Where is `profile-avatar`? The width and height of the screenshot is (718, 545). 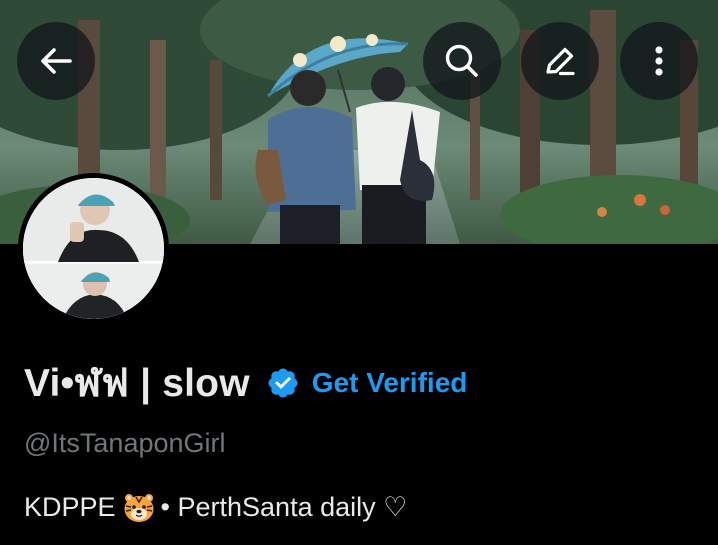 profile-avatar is located at coordinates (93, 248).